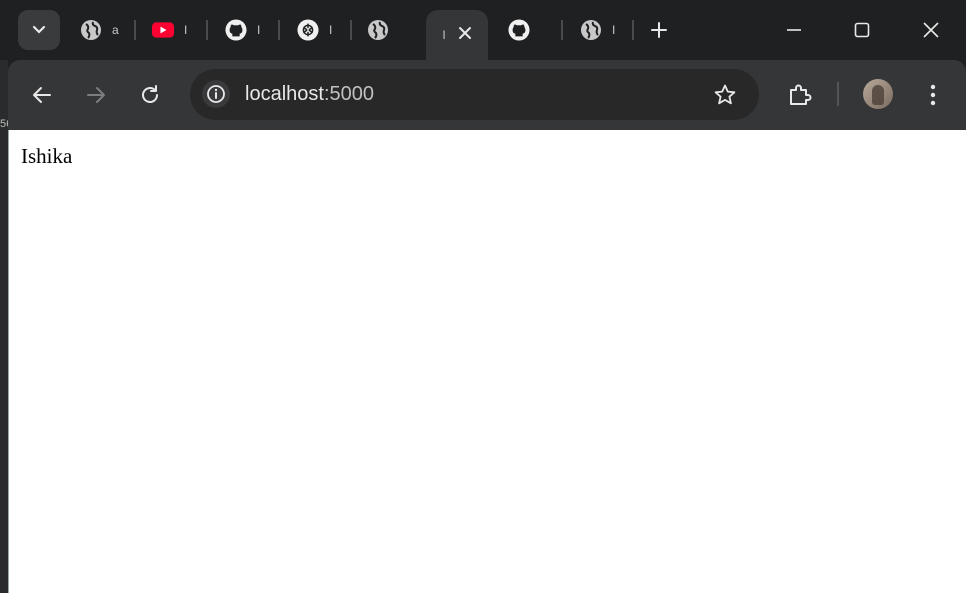 This screenshot has height=593, width=966. I want to click on info-icon, so click(216, 94).